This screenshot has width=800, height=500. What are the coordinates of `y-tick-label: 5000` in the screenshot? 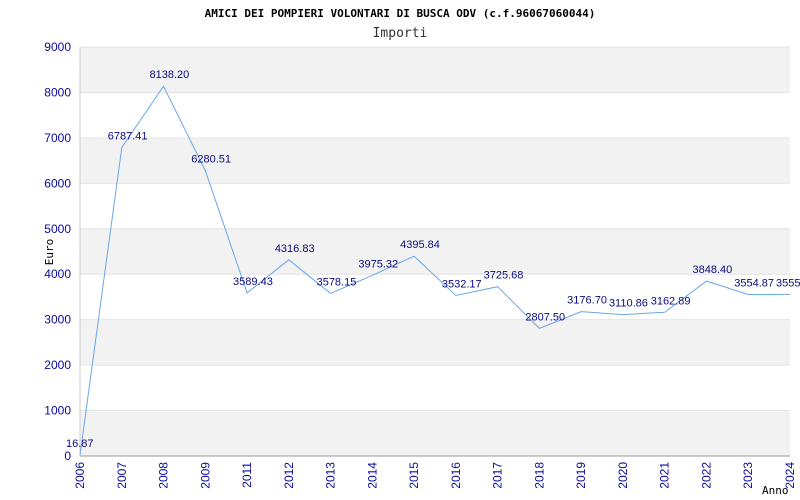 It's located at (57, 229).